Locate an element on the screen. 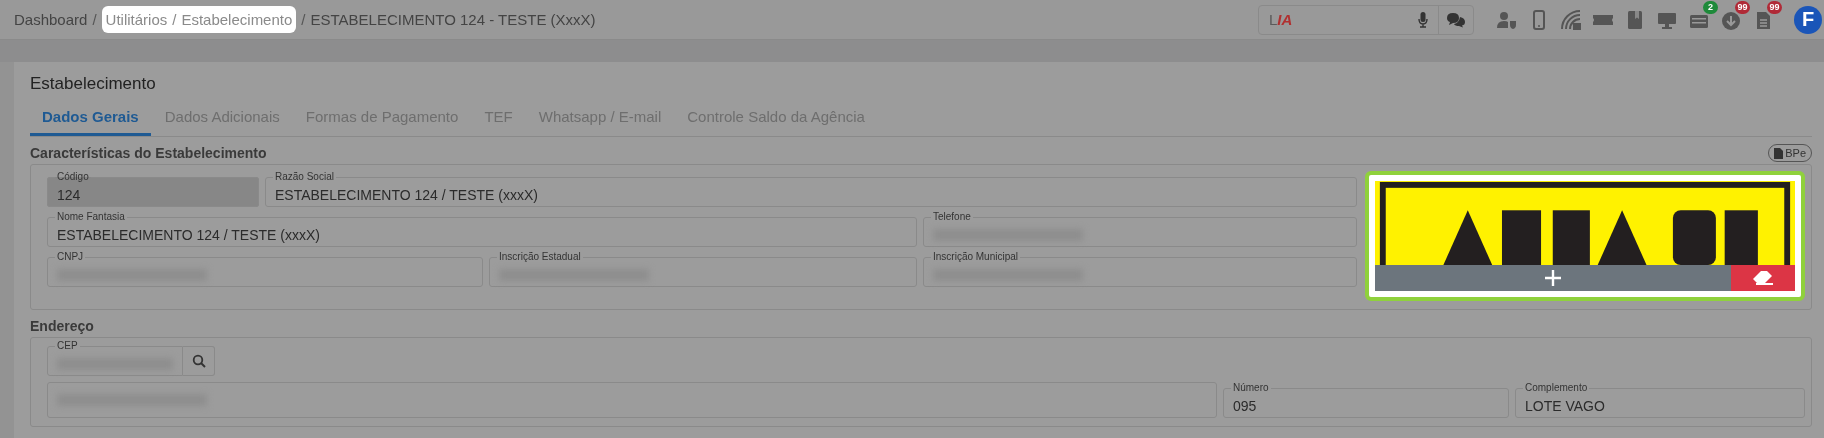 The image size is (1824, 438). field-label: Inscrição Estadual is located at coordinates (540, 257).